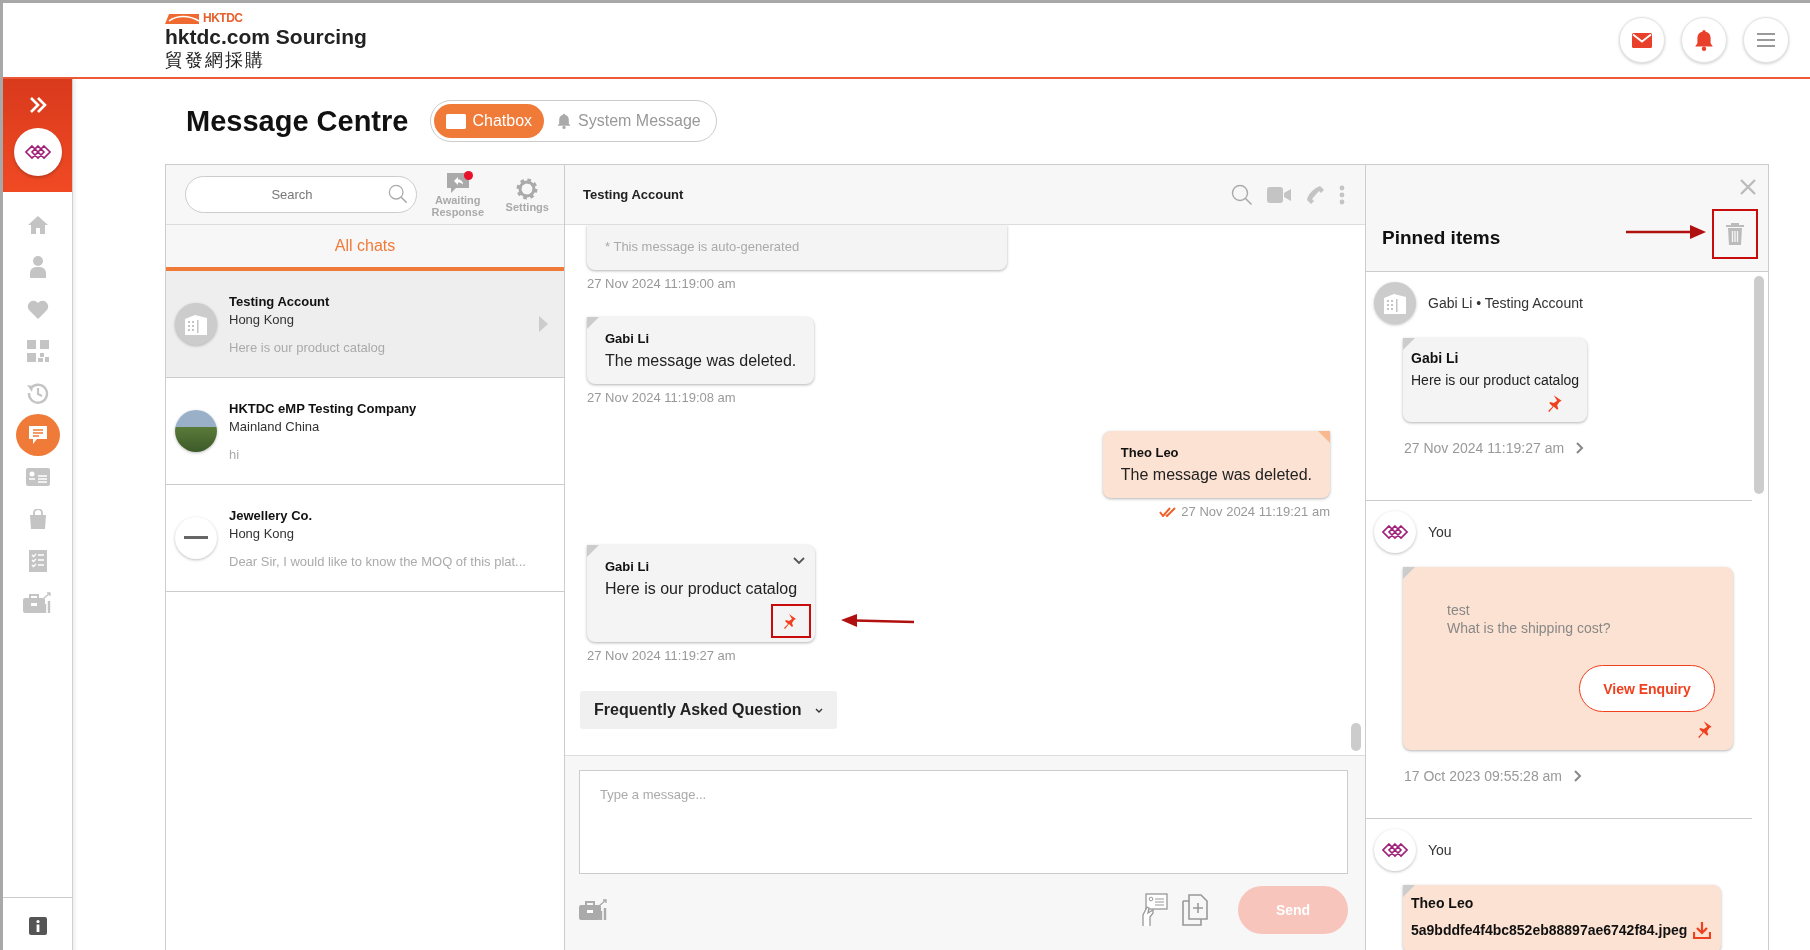  Describe the element at coordinates (1244, 511) in the screenshot. I see `message-time: 27 Nov 2024 11:19:21 am` at that location.